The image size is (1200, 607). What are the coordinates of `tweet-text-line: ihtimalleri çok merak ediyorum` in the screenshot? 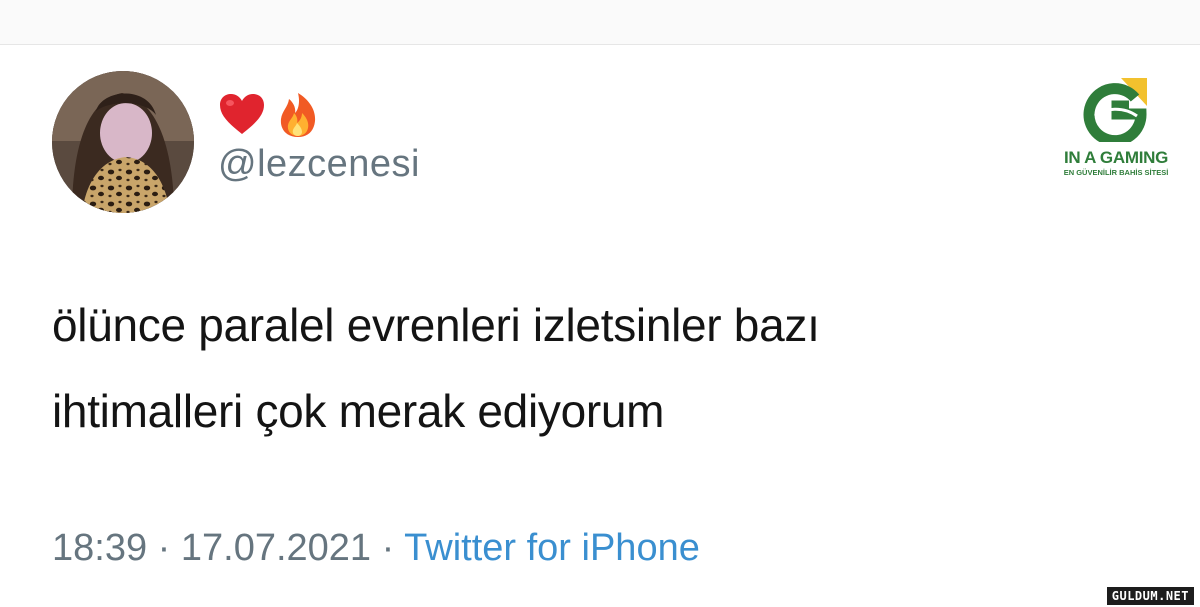 It's located at (358, 411).